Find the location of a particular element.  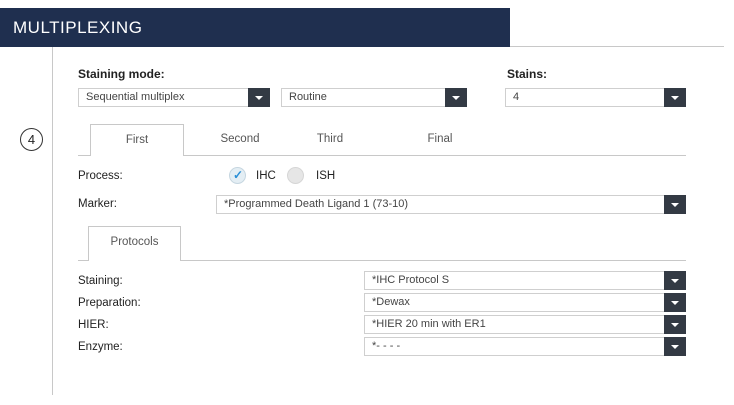

staining-mode-label: Staining mode: is located at coordinates (121, 74).